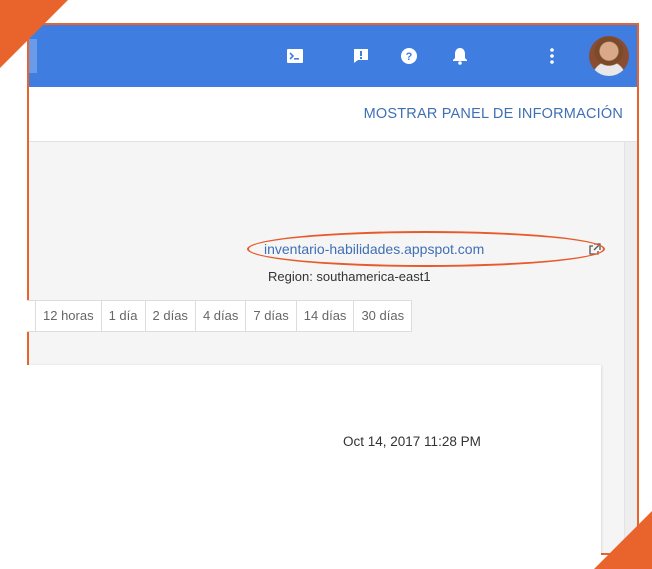 The width and height of the screenshot is (652, 569). Describe the element at coordinates (623, 540) in the screenshot. I see `decorative-corner-bottom-right` at that location.